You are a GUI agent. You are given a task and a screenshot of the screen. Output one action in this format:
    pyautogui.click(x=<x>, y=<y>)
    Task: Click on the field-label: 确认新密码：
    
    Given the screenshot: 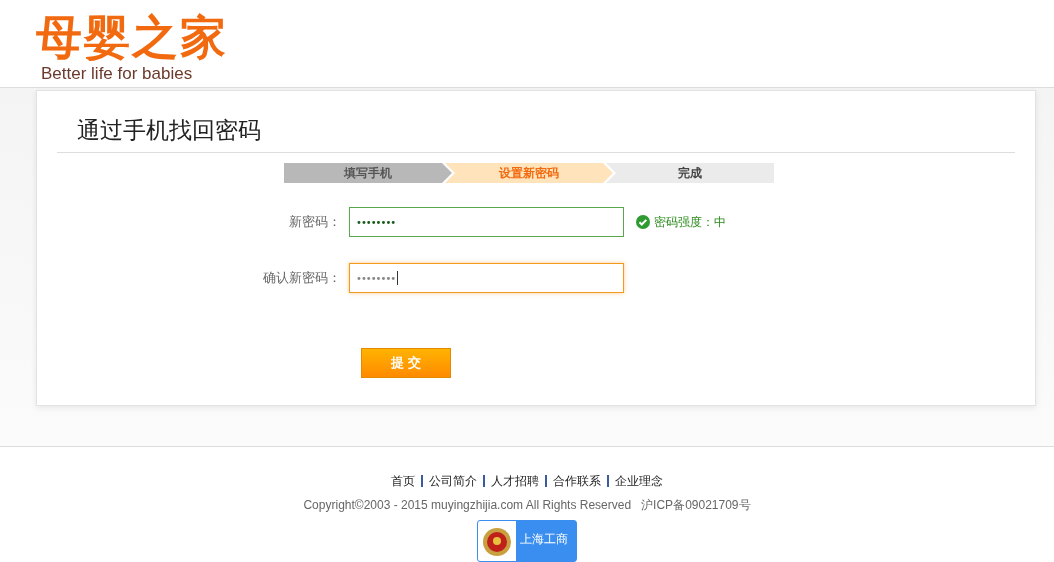 What is the action you would take?
    pyautogui.click(x=302, y=278)
    